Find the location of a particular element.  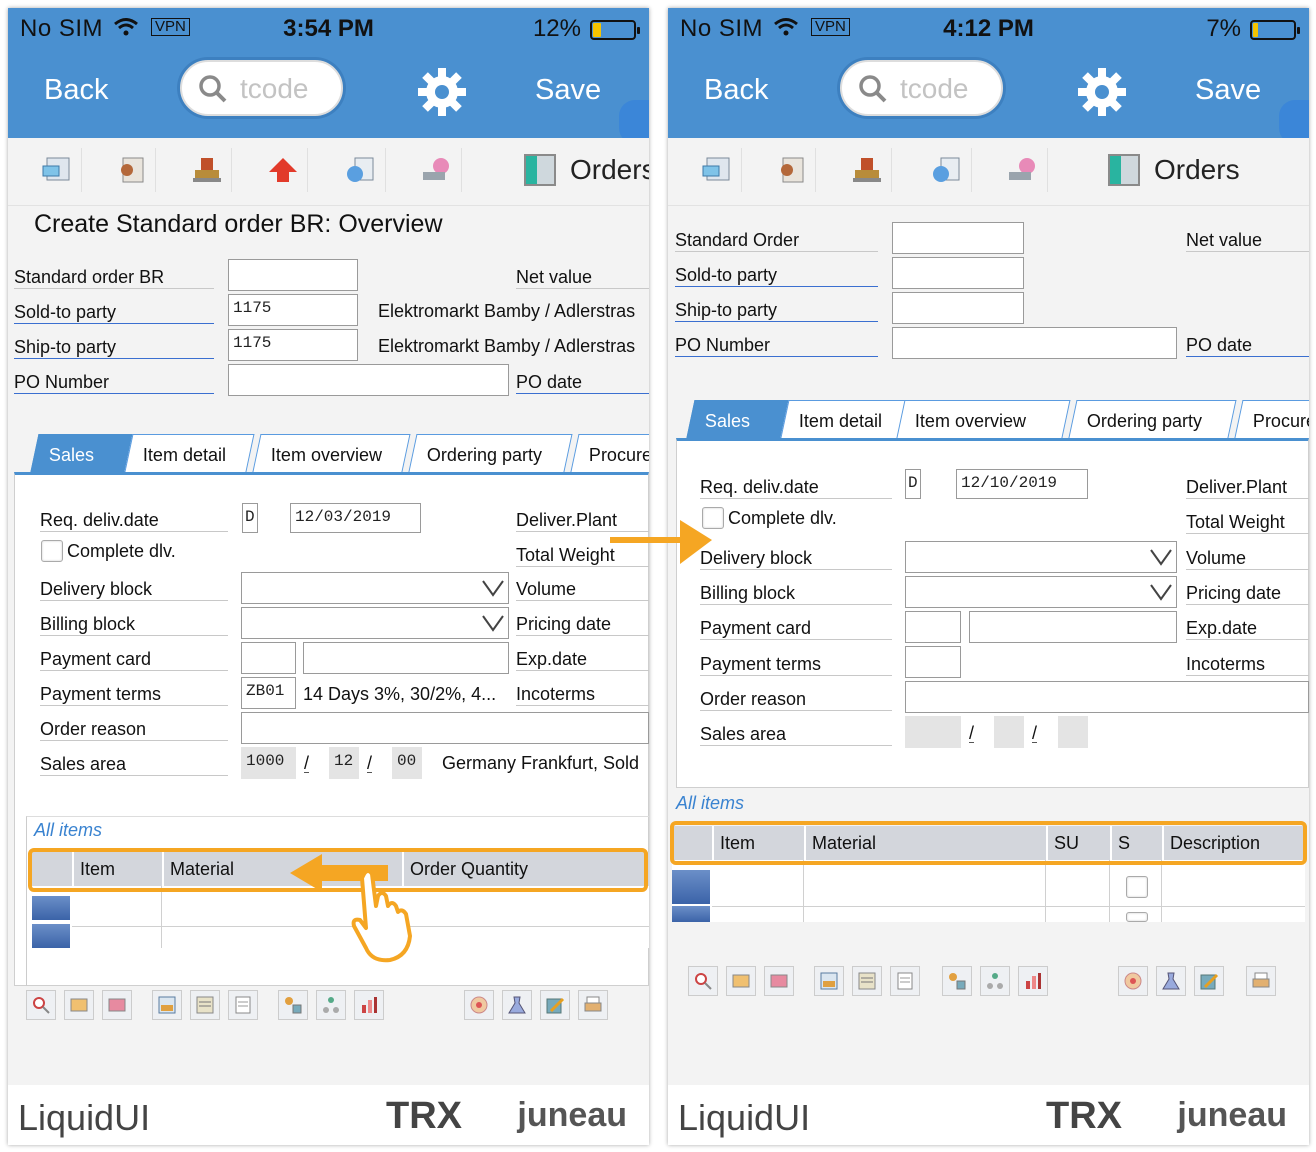

sales-org-field is located at coordinates (933, 732).